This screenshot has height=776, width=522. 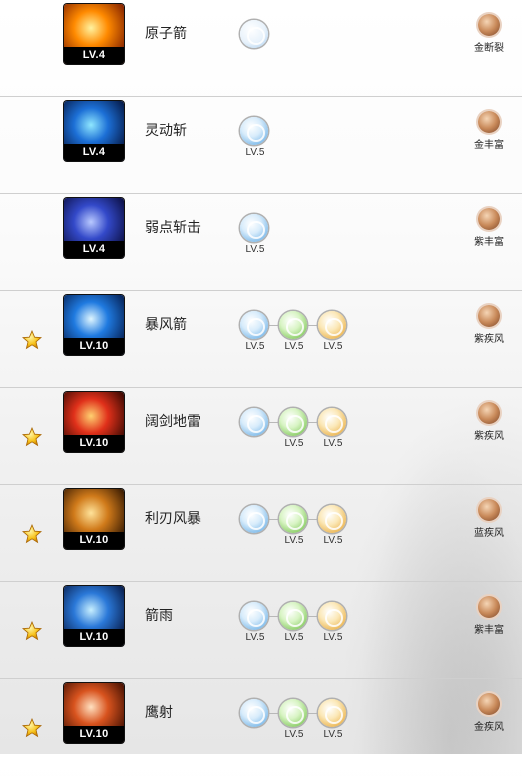 What do you see at coordinates (166, 130) in the screenshot?
I see `skill-name: 灵动斩` at bounding box center [166, 130].